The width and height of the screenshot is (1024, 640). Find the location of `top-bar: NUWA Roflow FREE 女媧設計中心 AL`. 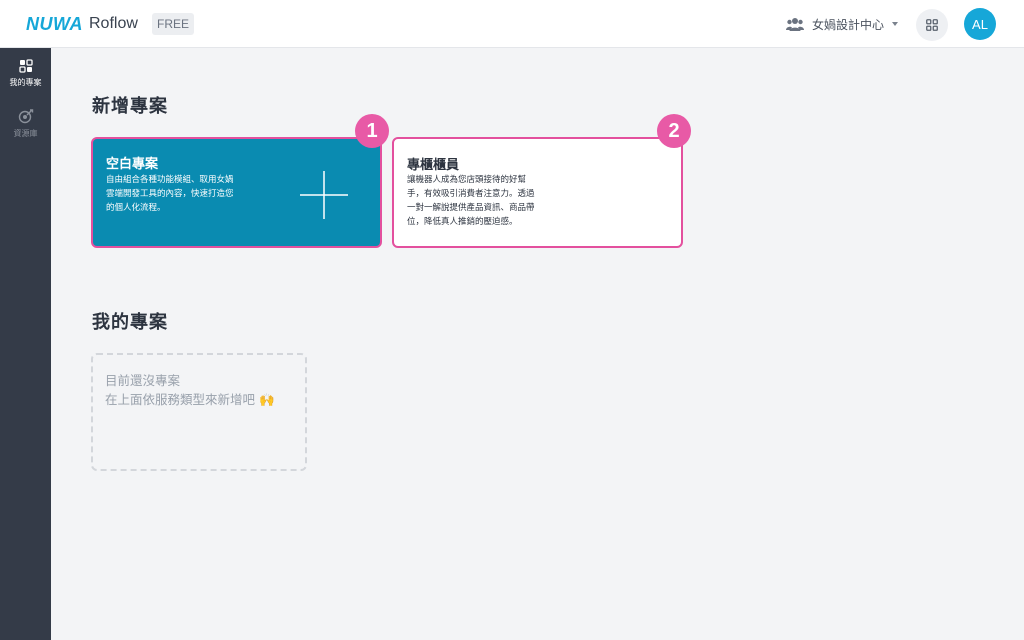

top-bar: NUWA Roflow FREE 女媧設計中心 AL is located at coordinates (512, 24).